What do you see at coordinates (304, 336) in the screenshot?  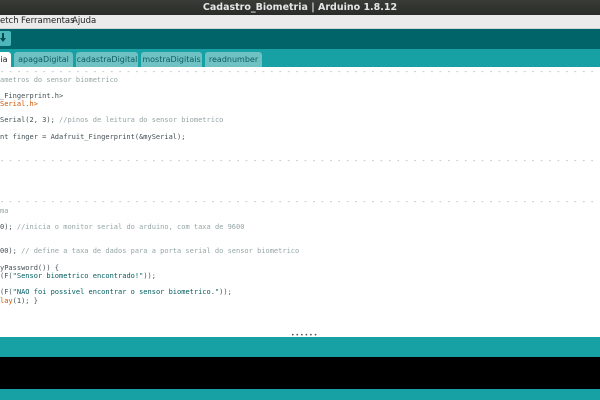 I see `resize-grip-icon: ••••••` at bounding box center [304, 336].